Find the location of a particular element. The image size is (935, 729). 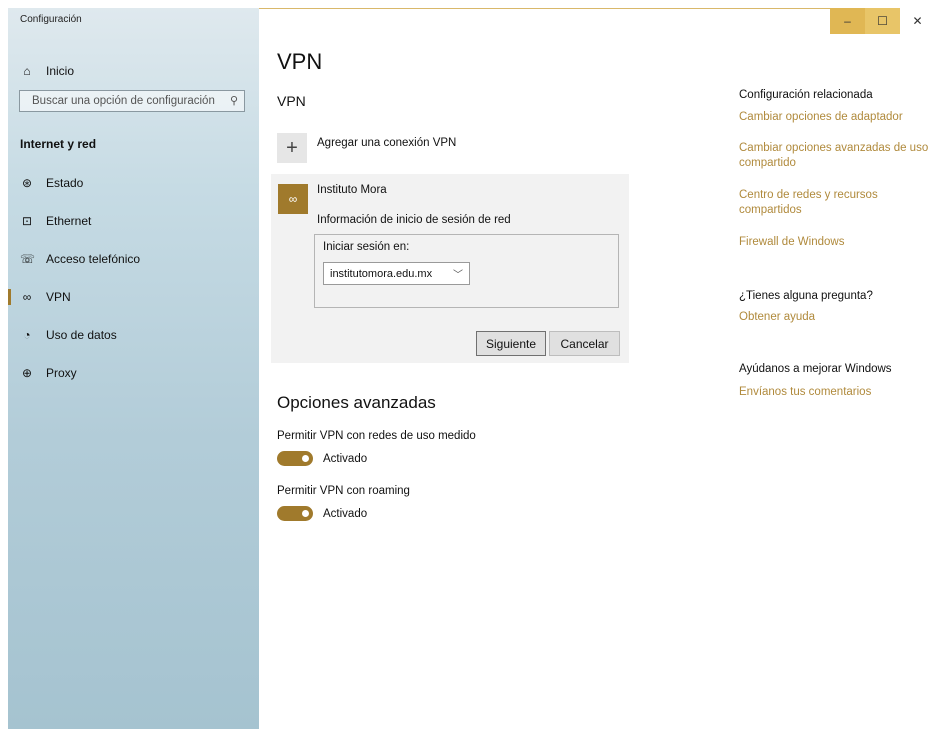

login-domain-select: institutomora.edu.mx ﹀ is located at coordinates (396, 273).